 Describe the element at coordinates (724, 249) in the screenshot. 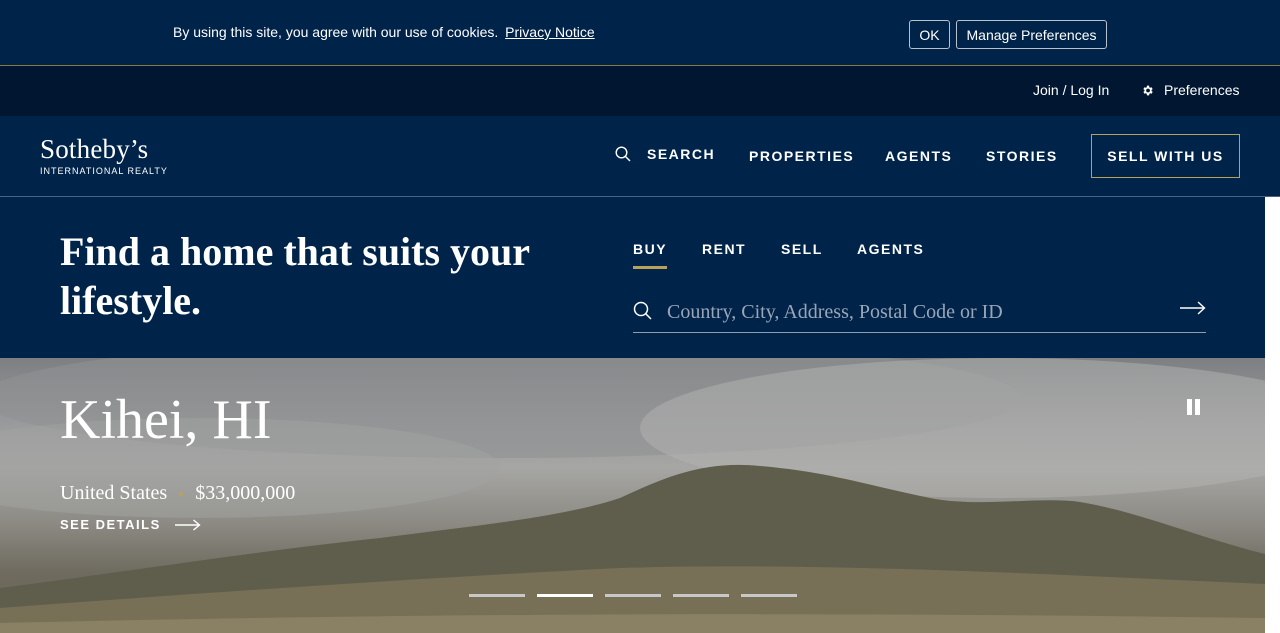

I see `tab-rent: RENT` at that location.